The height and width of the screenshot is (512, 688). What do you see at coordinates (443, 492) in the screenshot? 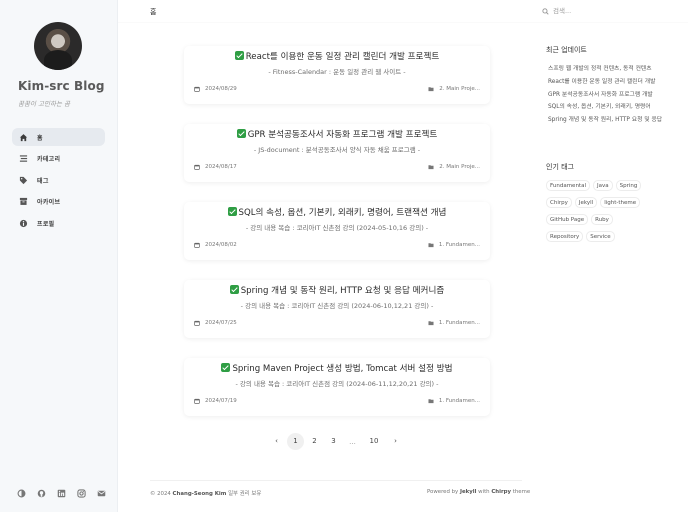
I see `powered-by-label: Powered by` at bounding box center [443, 492].